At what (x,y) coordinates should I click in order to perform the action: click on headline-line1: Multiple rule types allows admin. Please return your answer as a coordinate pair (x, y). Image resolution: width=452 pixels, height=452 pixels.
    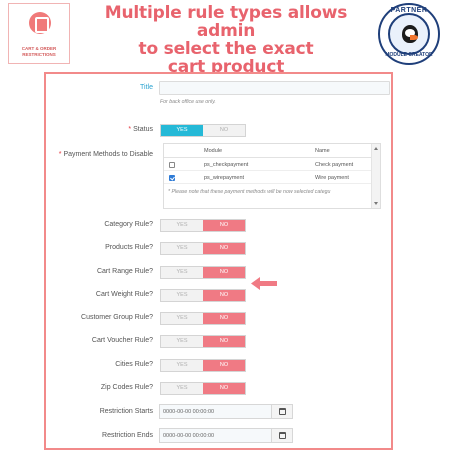
    Looking at the image, I should click on (226, 22).